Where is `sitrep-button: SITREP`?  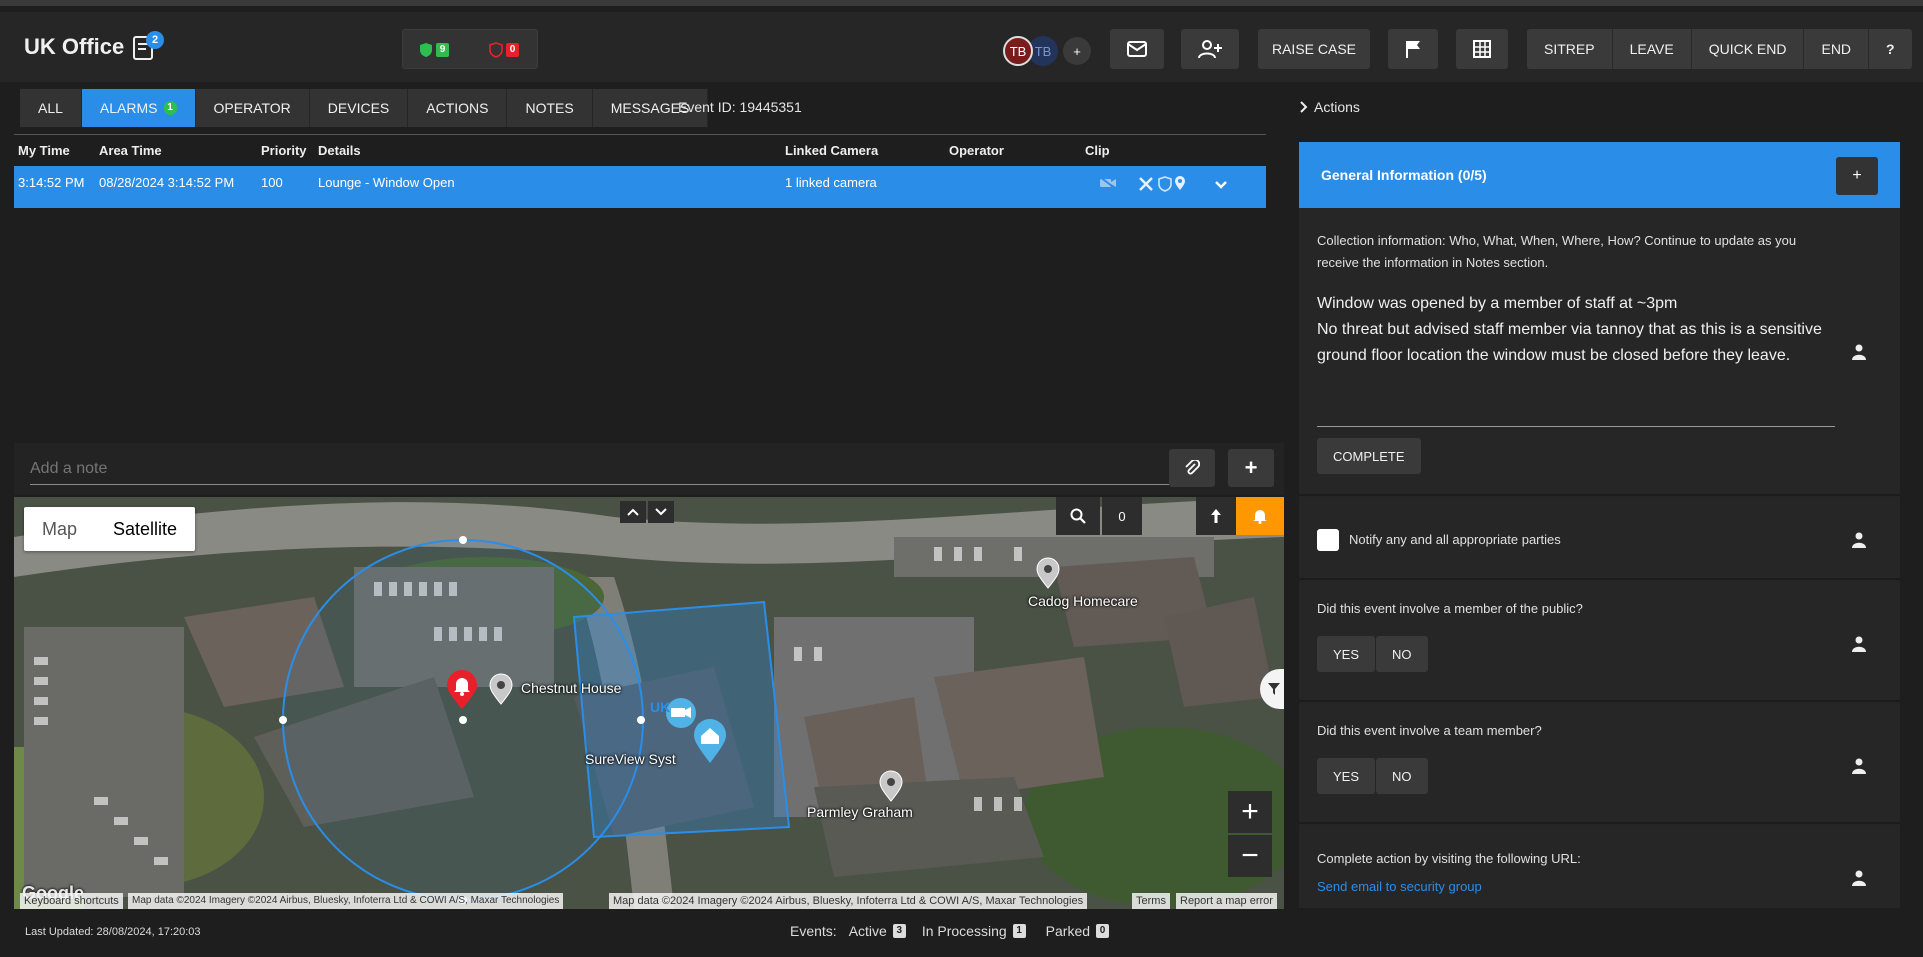 sitrep-button: SITREP is located at coordinates (1570, 49).